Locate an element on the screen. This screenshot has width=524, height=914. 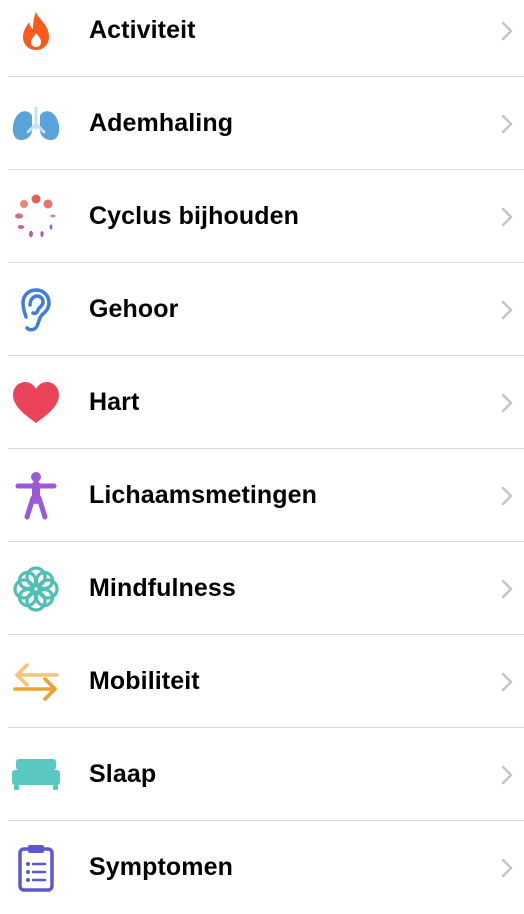
category-row-lichaamsmetingen: Lichaamsmetingen is located at coordinates (262, 495).